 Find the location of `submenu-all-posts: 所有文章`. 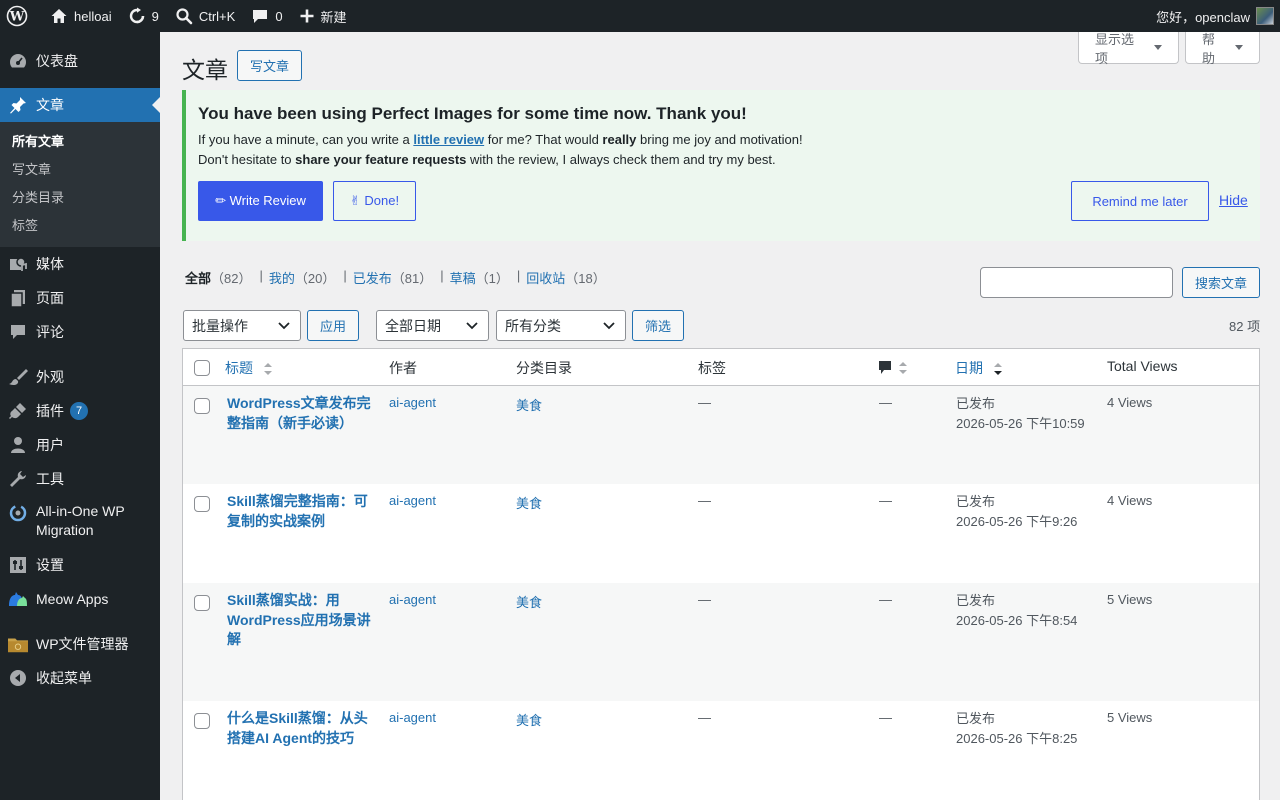

submenu-all-posts: 所有文章 is located at coordinates (80, 142).